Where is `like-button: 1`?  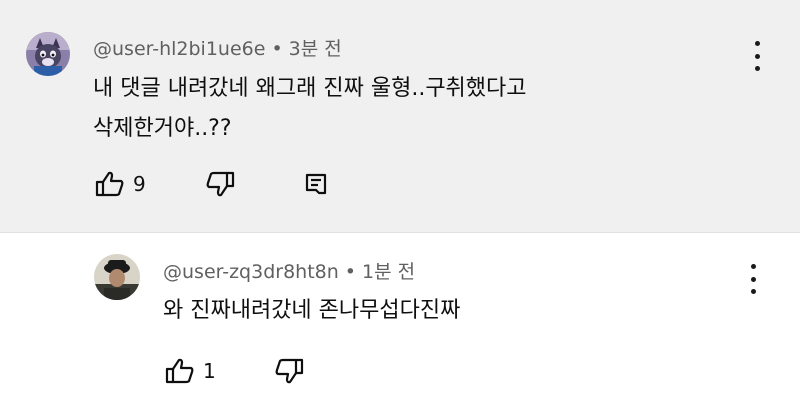
like-button: 1 is located at coordinates (190, 371).